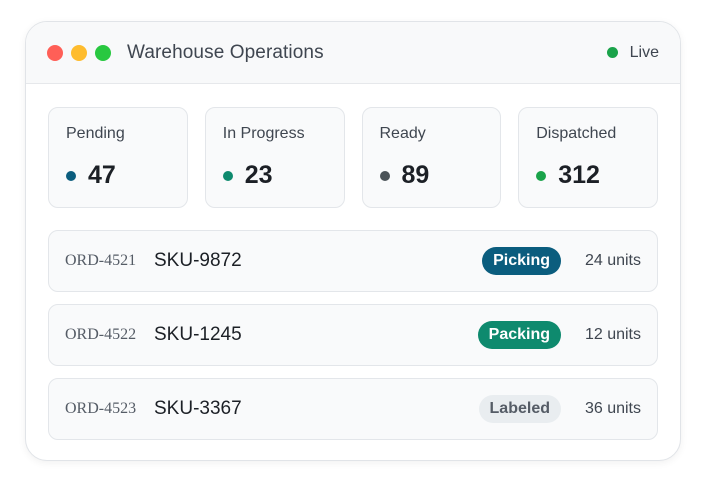  What do you see at coordinates (579, 175) in the screenshot?
I see `stat-value: 312` at bounding box center [579, 175].